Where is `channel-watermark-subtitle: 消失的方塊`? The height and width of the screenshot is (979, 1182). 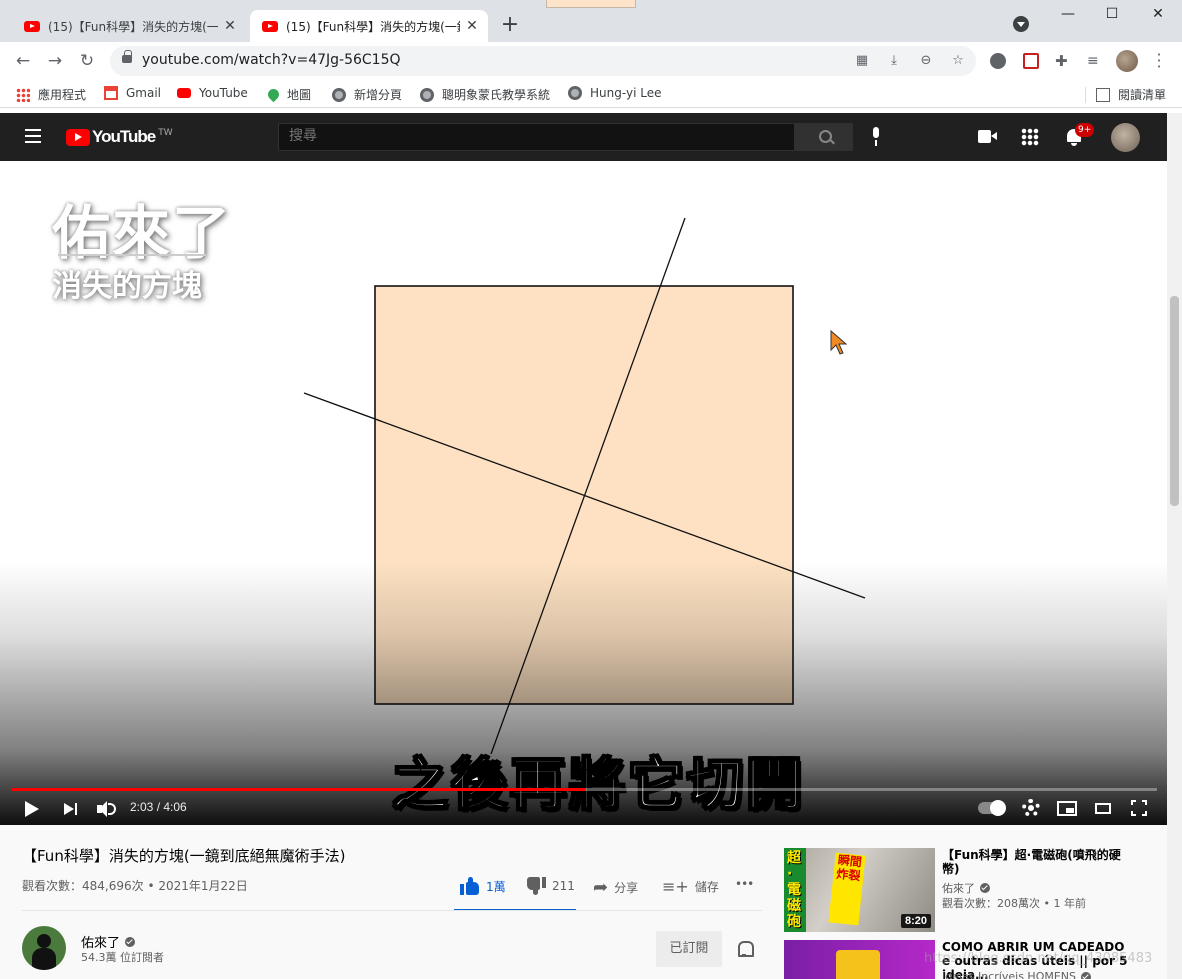 channel-watermark-subtitle: 消失的方塊 is located at coordinates (127, 286).